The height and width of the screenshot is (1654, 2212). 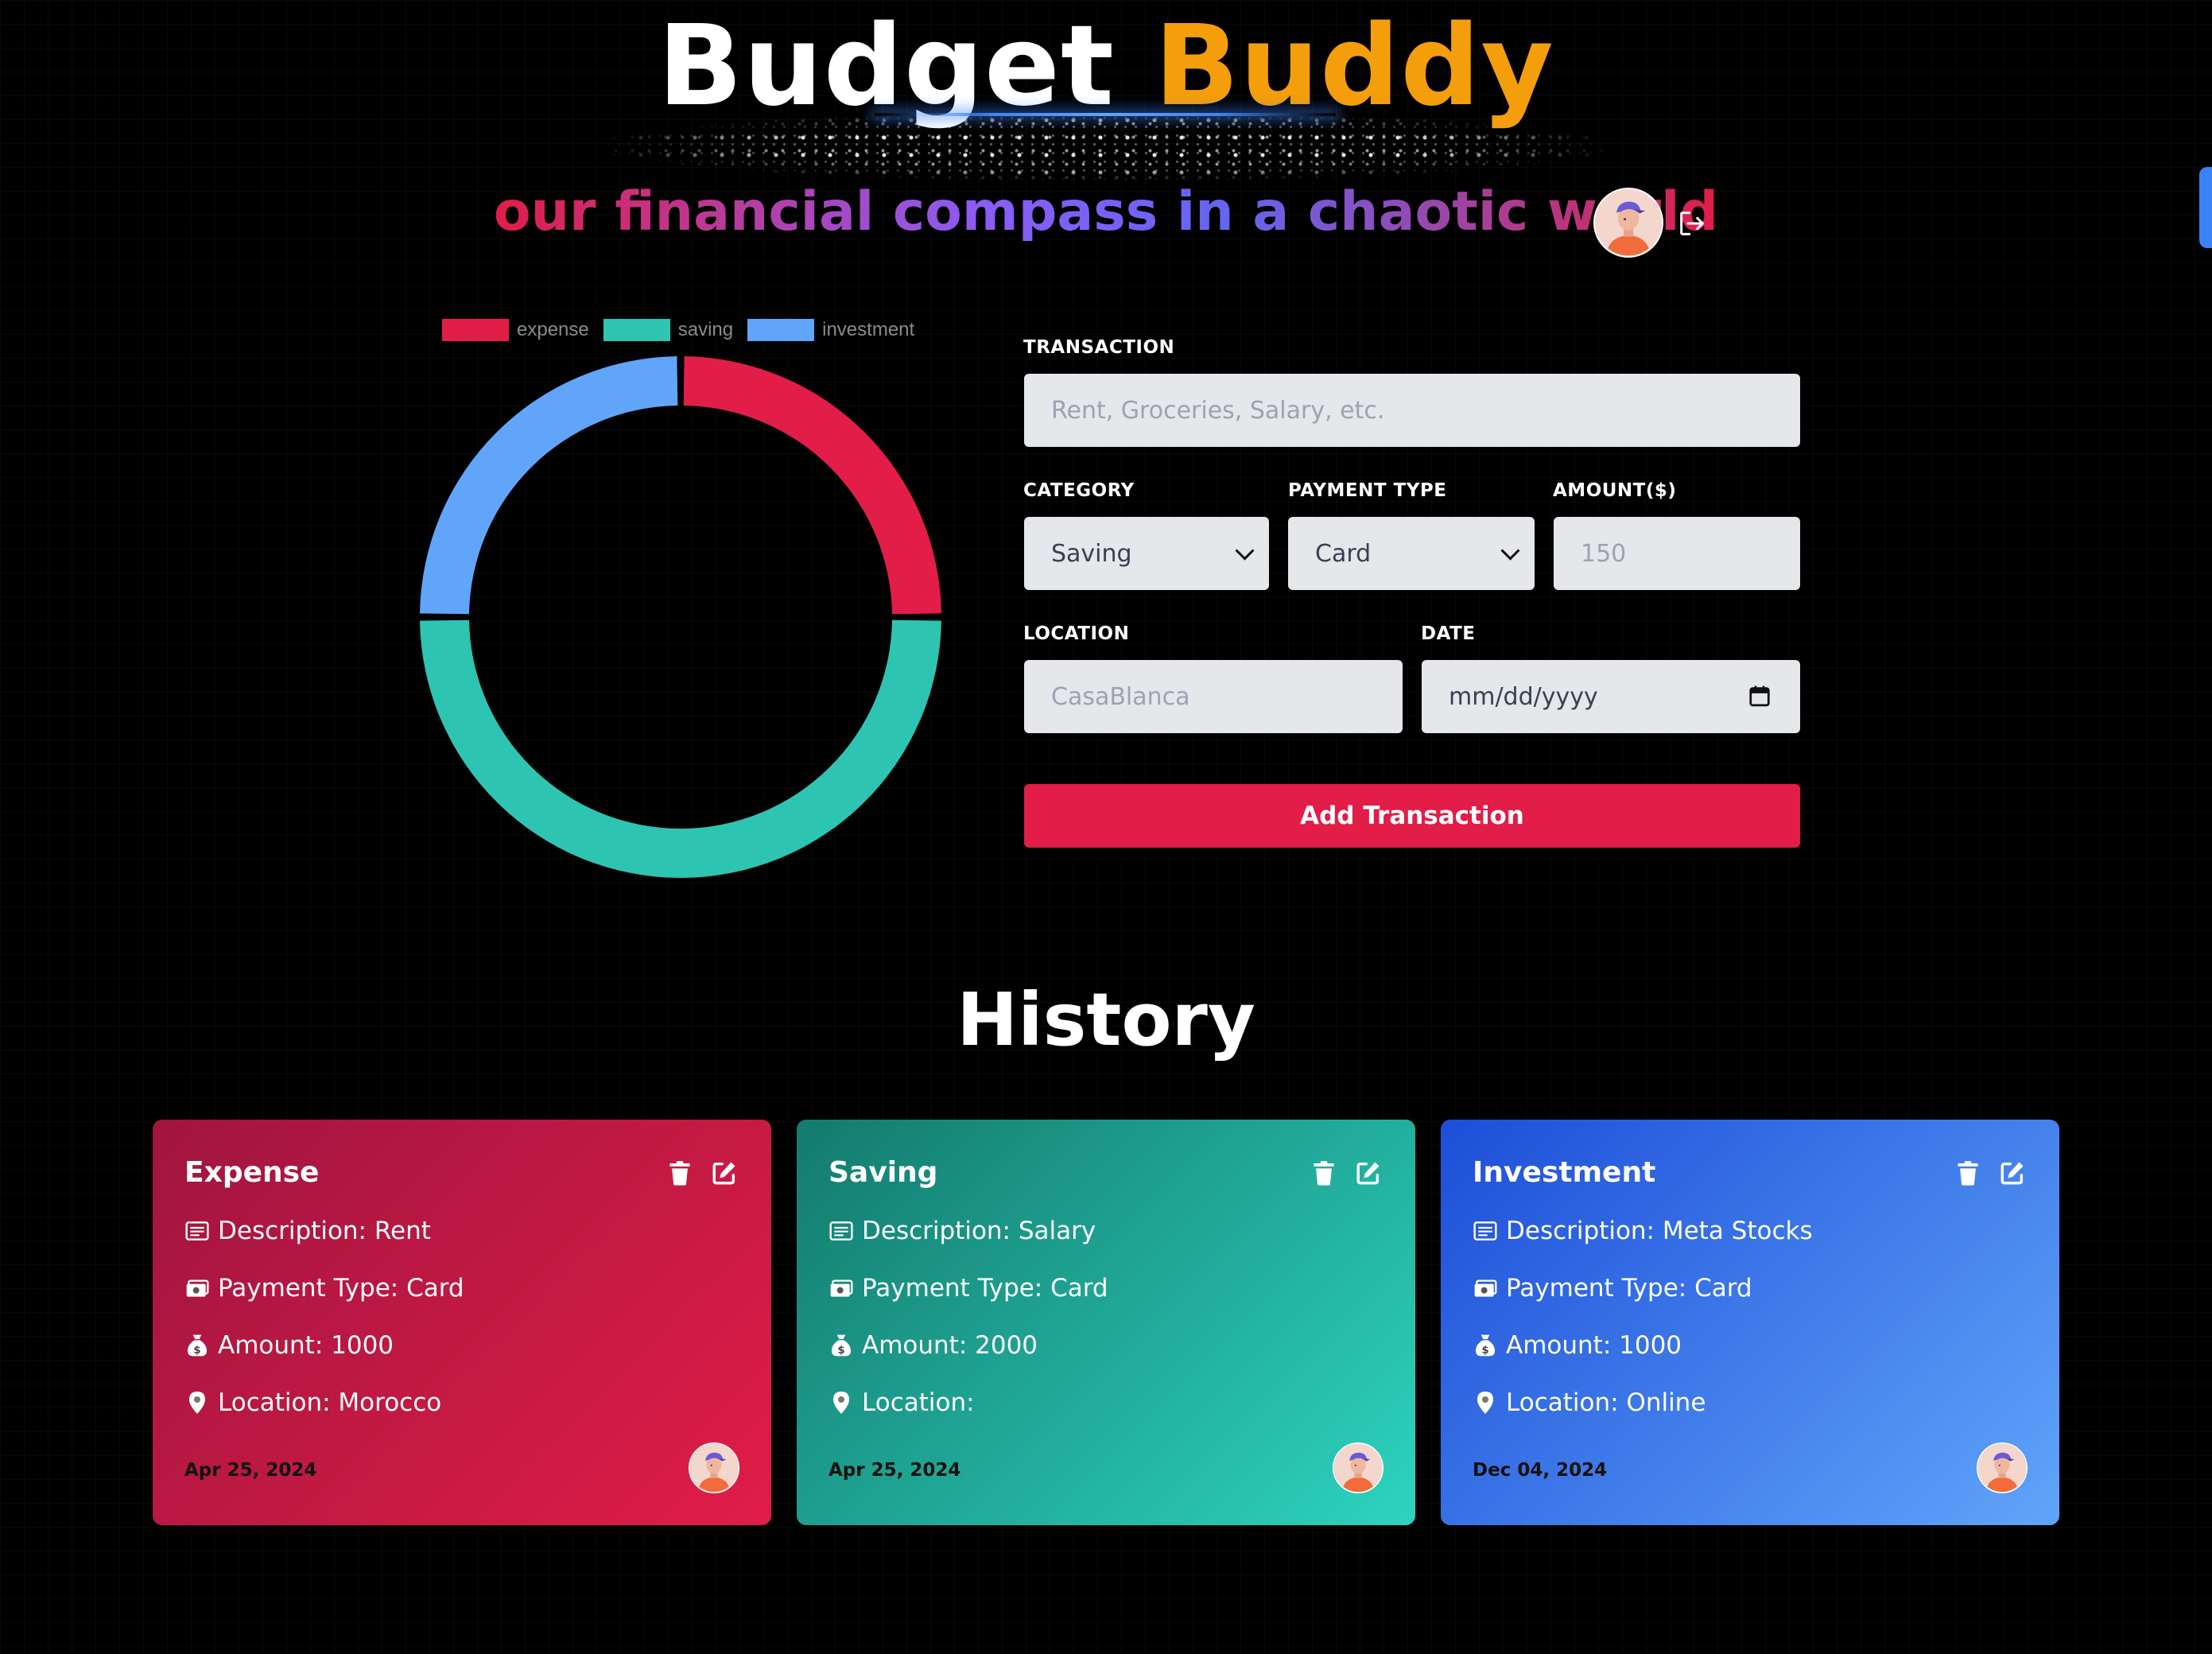 I want to click on logout-icon, so click(x=1692, y=223).